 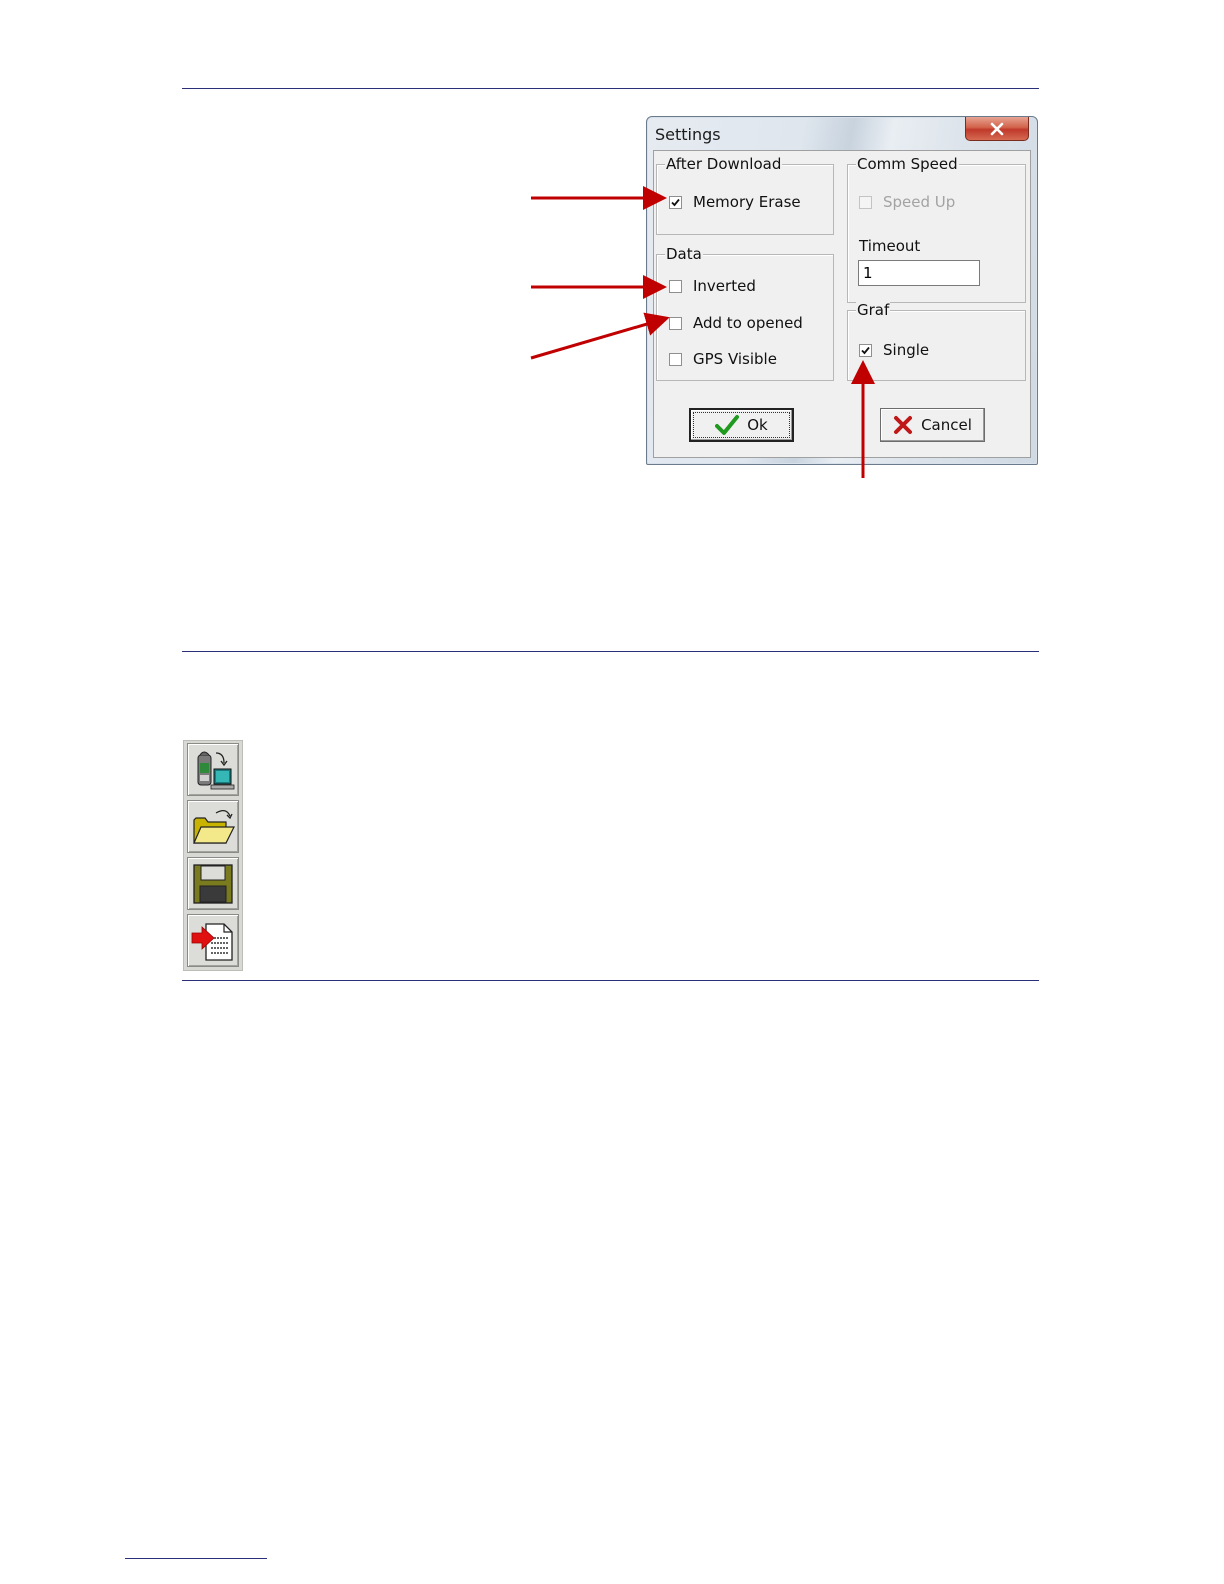 What do you see at coordinates (196, 1558) in the screenshot?
I see `footnote-rule` at bounding box center [196, 1558].